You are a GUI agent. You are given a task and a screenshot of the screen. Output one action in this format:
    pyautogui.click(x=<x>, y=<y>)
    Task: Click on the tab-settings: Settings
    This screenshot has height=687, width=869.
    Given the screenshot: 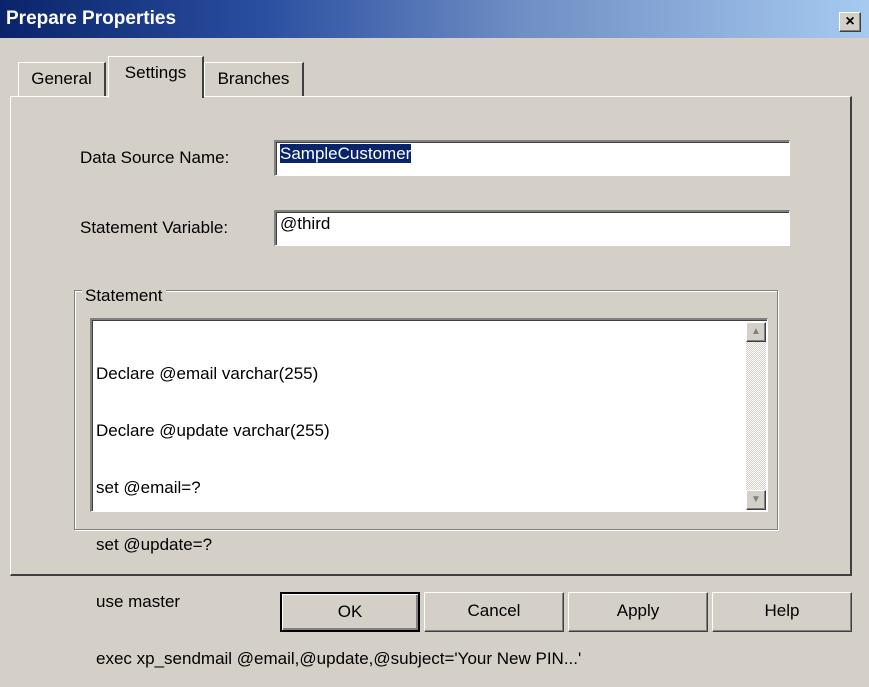 What is the action you would take?
    pyautogui.click(x=156, y=77)
    